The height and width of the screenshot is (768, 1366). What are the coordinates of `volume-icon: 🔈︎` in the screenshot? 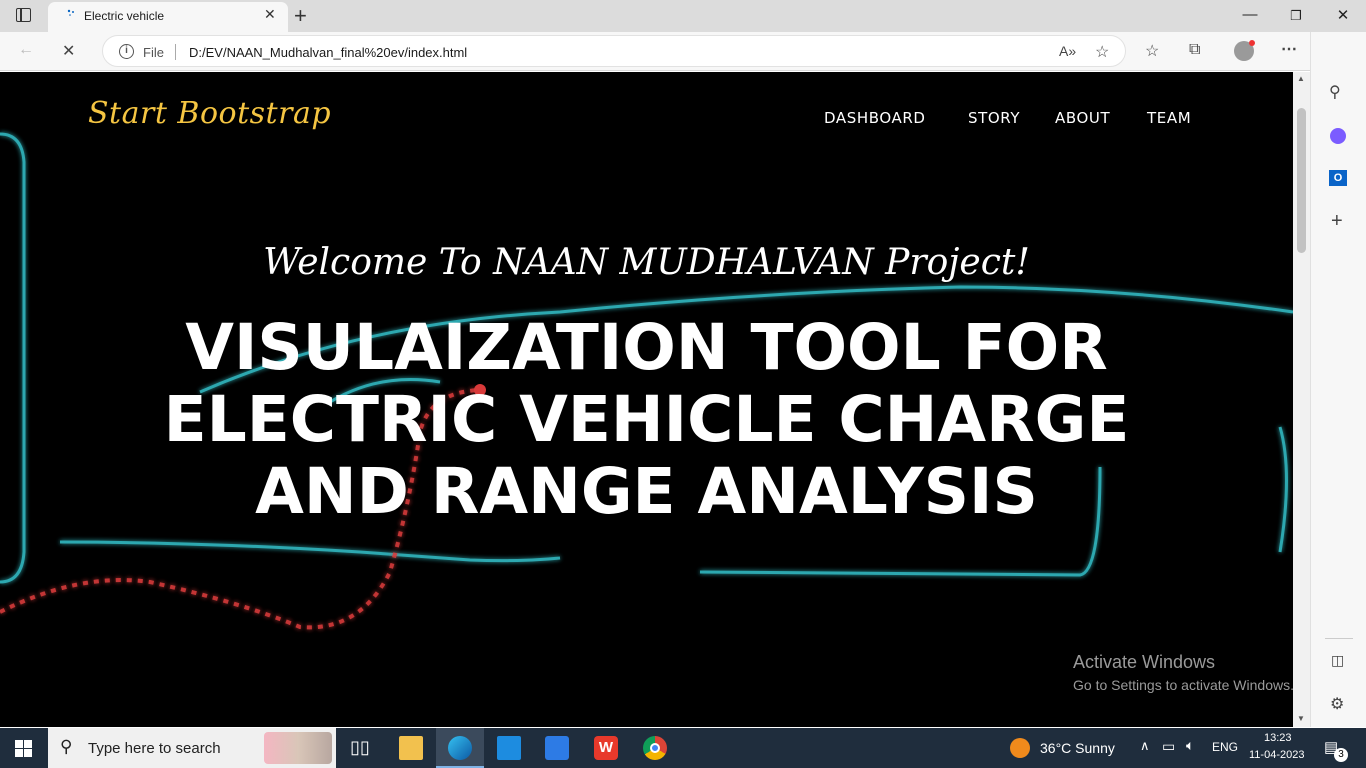 It's located at (1190, 745).